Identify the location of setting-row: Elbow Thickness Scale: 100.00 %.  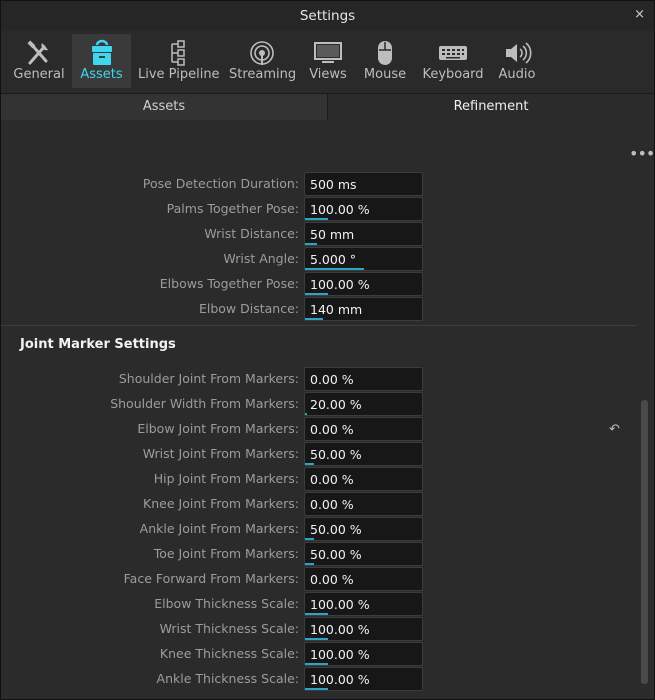
(216, 604).